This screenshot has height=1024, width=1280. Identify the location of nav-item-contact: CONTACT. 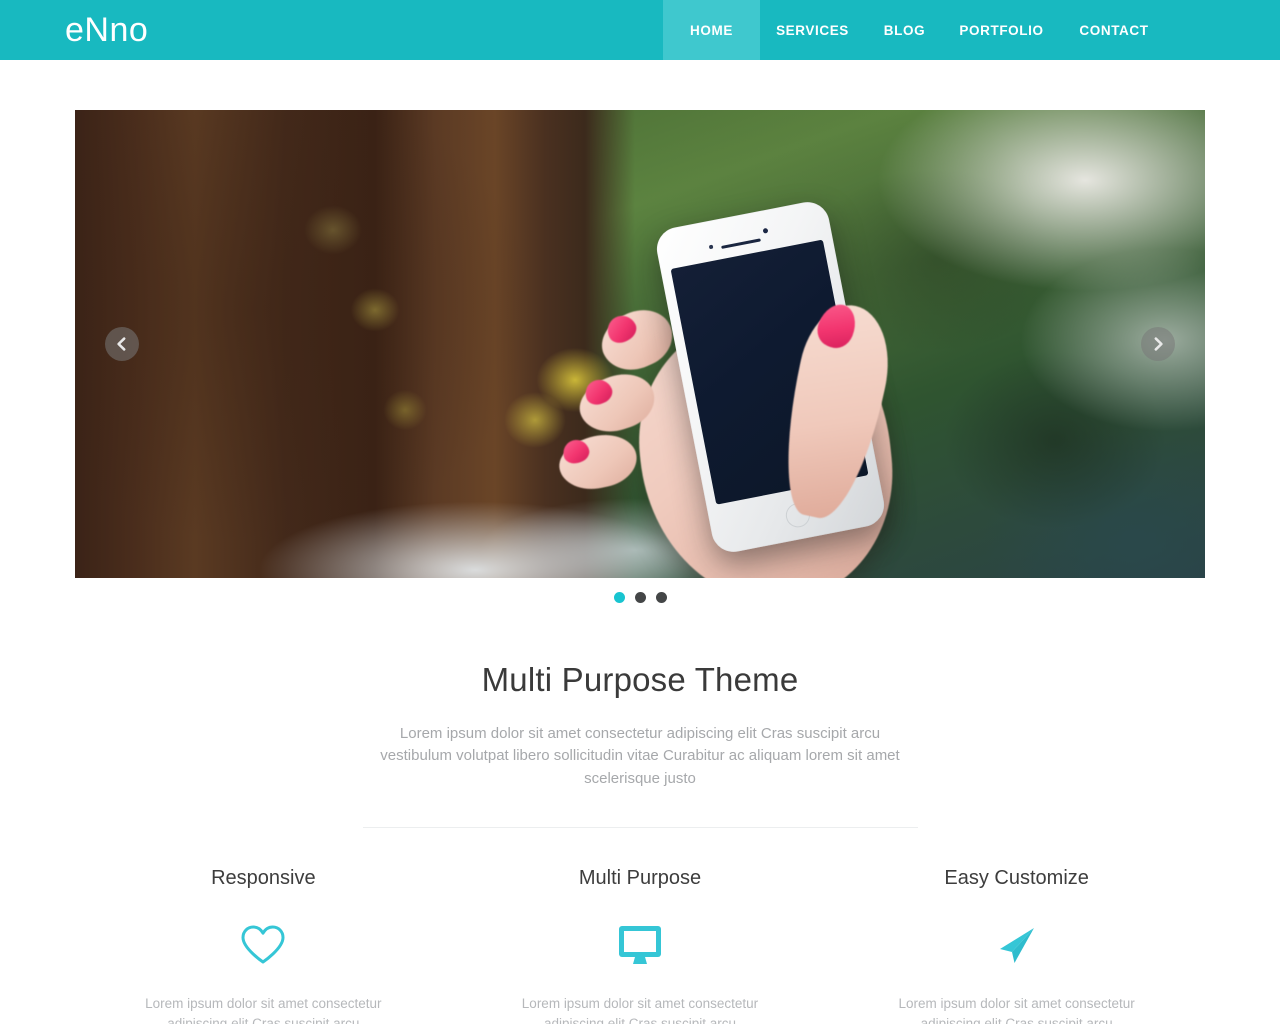
(1114, 30).